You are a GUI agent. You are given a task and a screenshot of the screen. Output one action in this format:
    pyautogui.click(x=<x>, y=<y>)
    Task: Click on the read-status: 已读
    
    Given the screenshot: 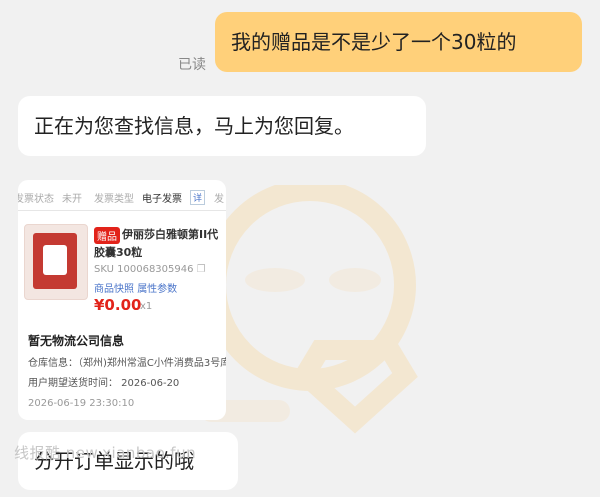 What is the action you would take?
    pyautogui.click(x=192, y=65)
    